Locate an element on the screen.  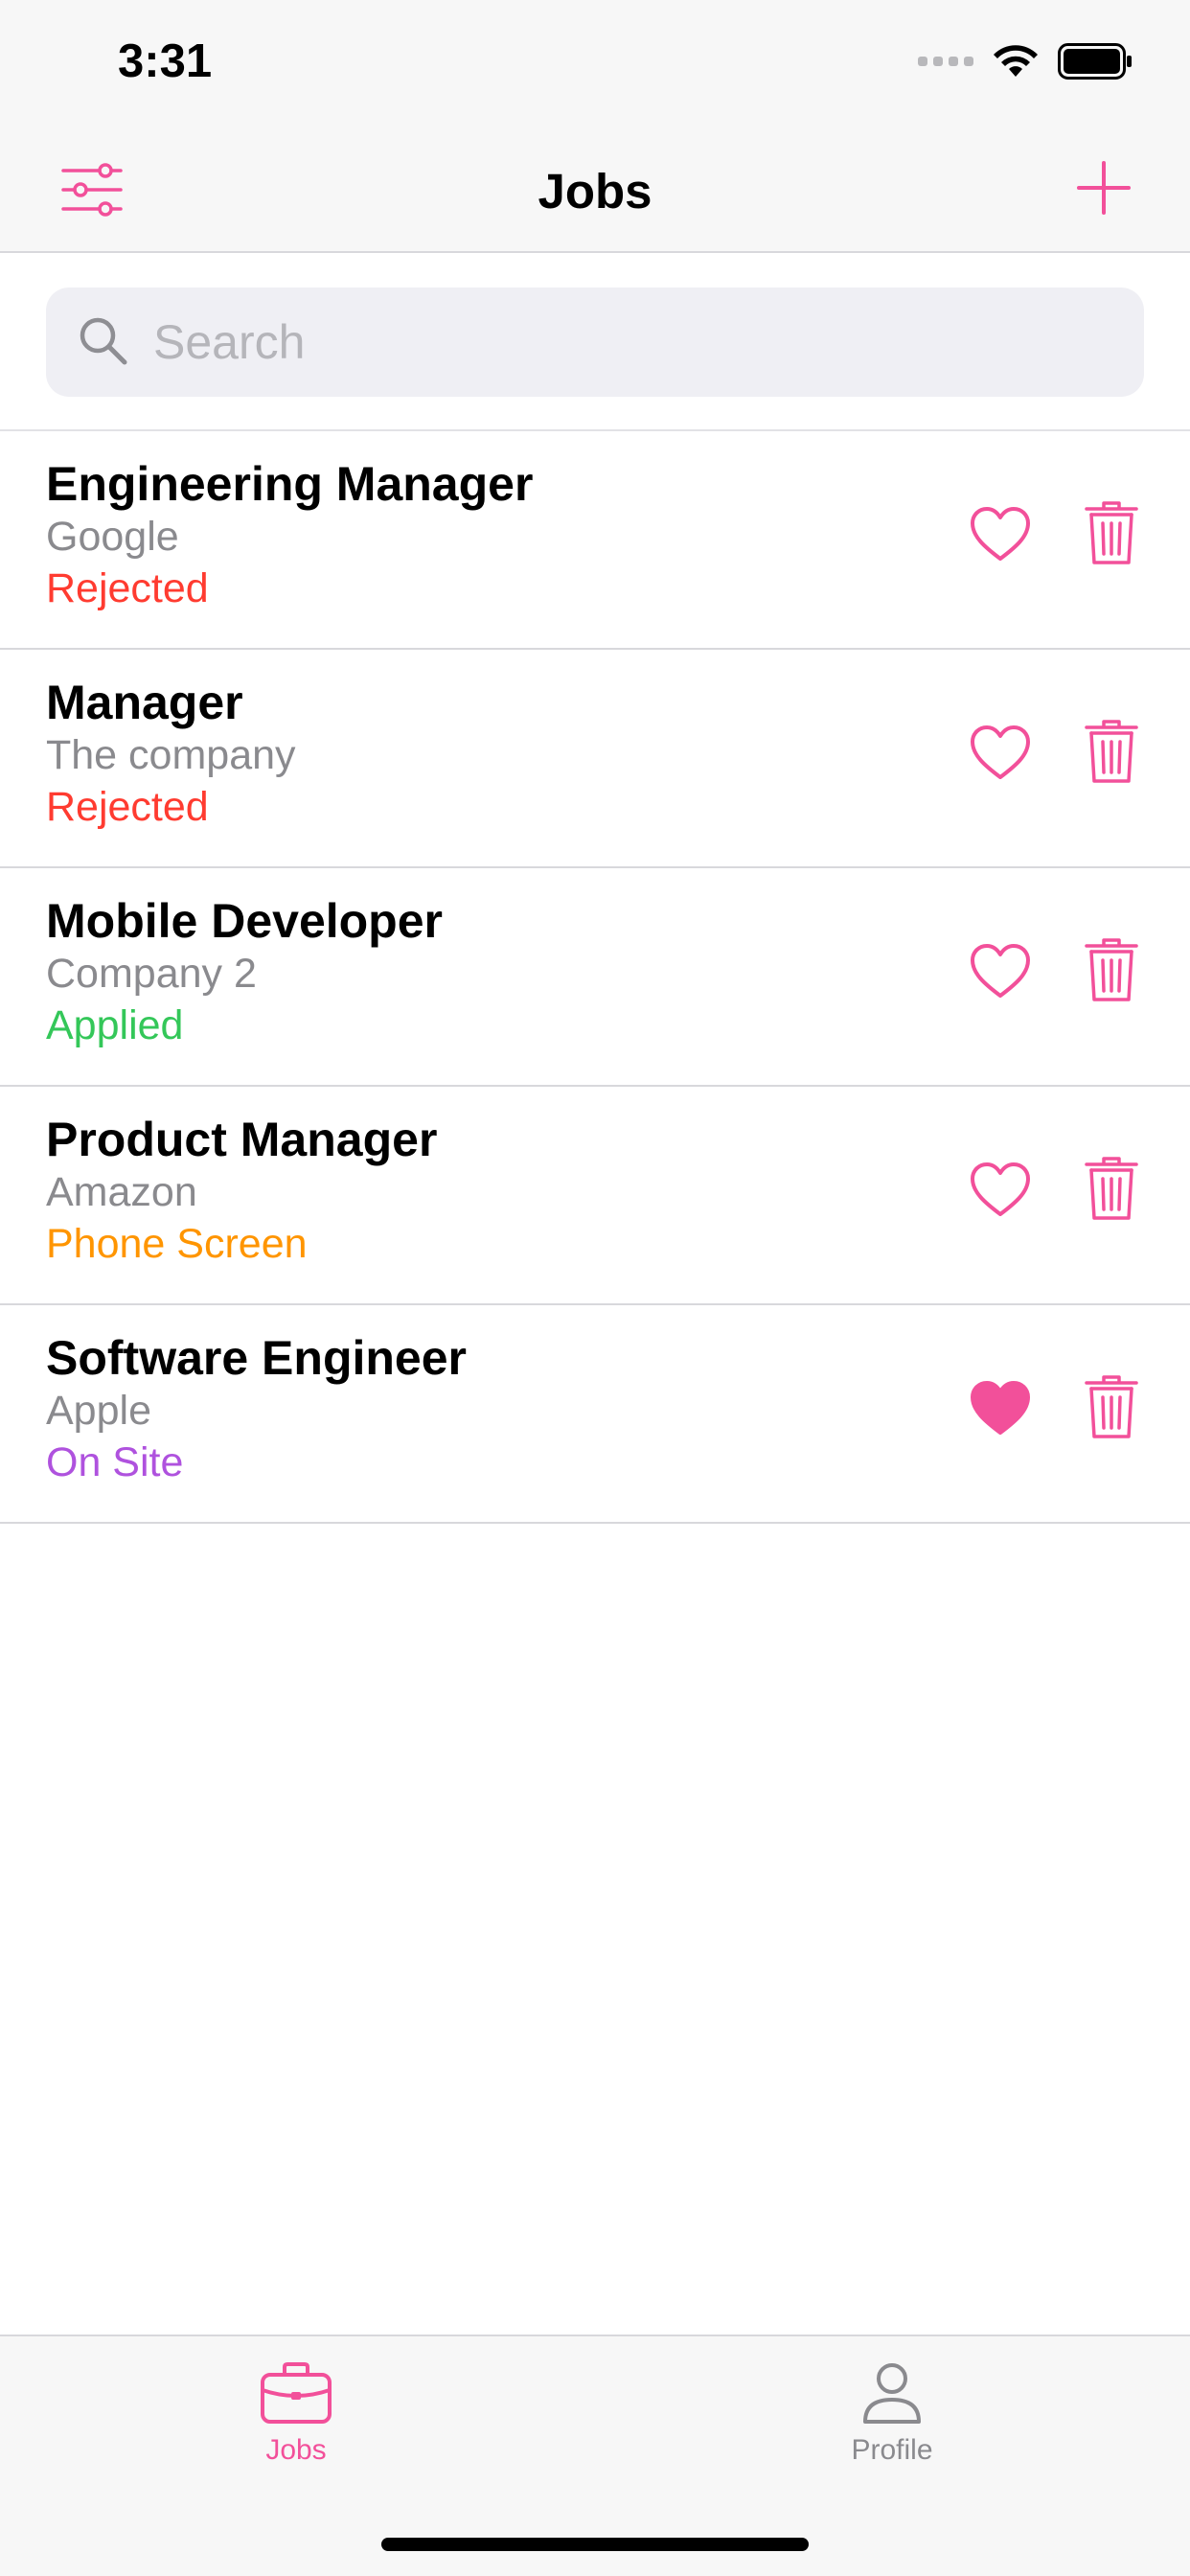
job-row: Product Manager Amazon Phone Screen is located at coordinates (595, 1196).